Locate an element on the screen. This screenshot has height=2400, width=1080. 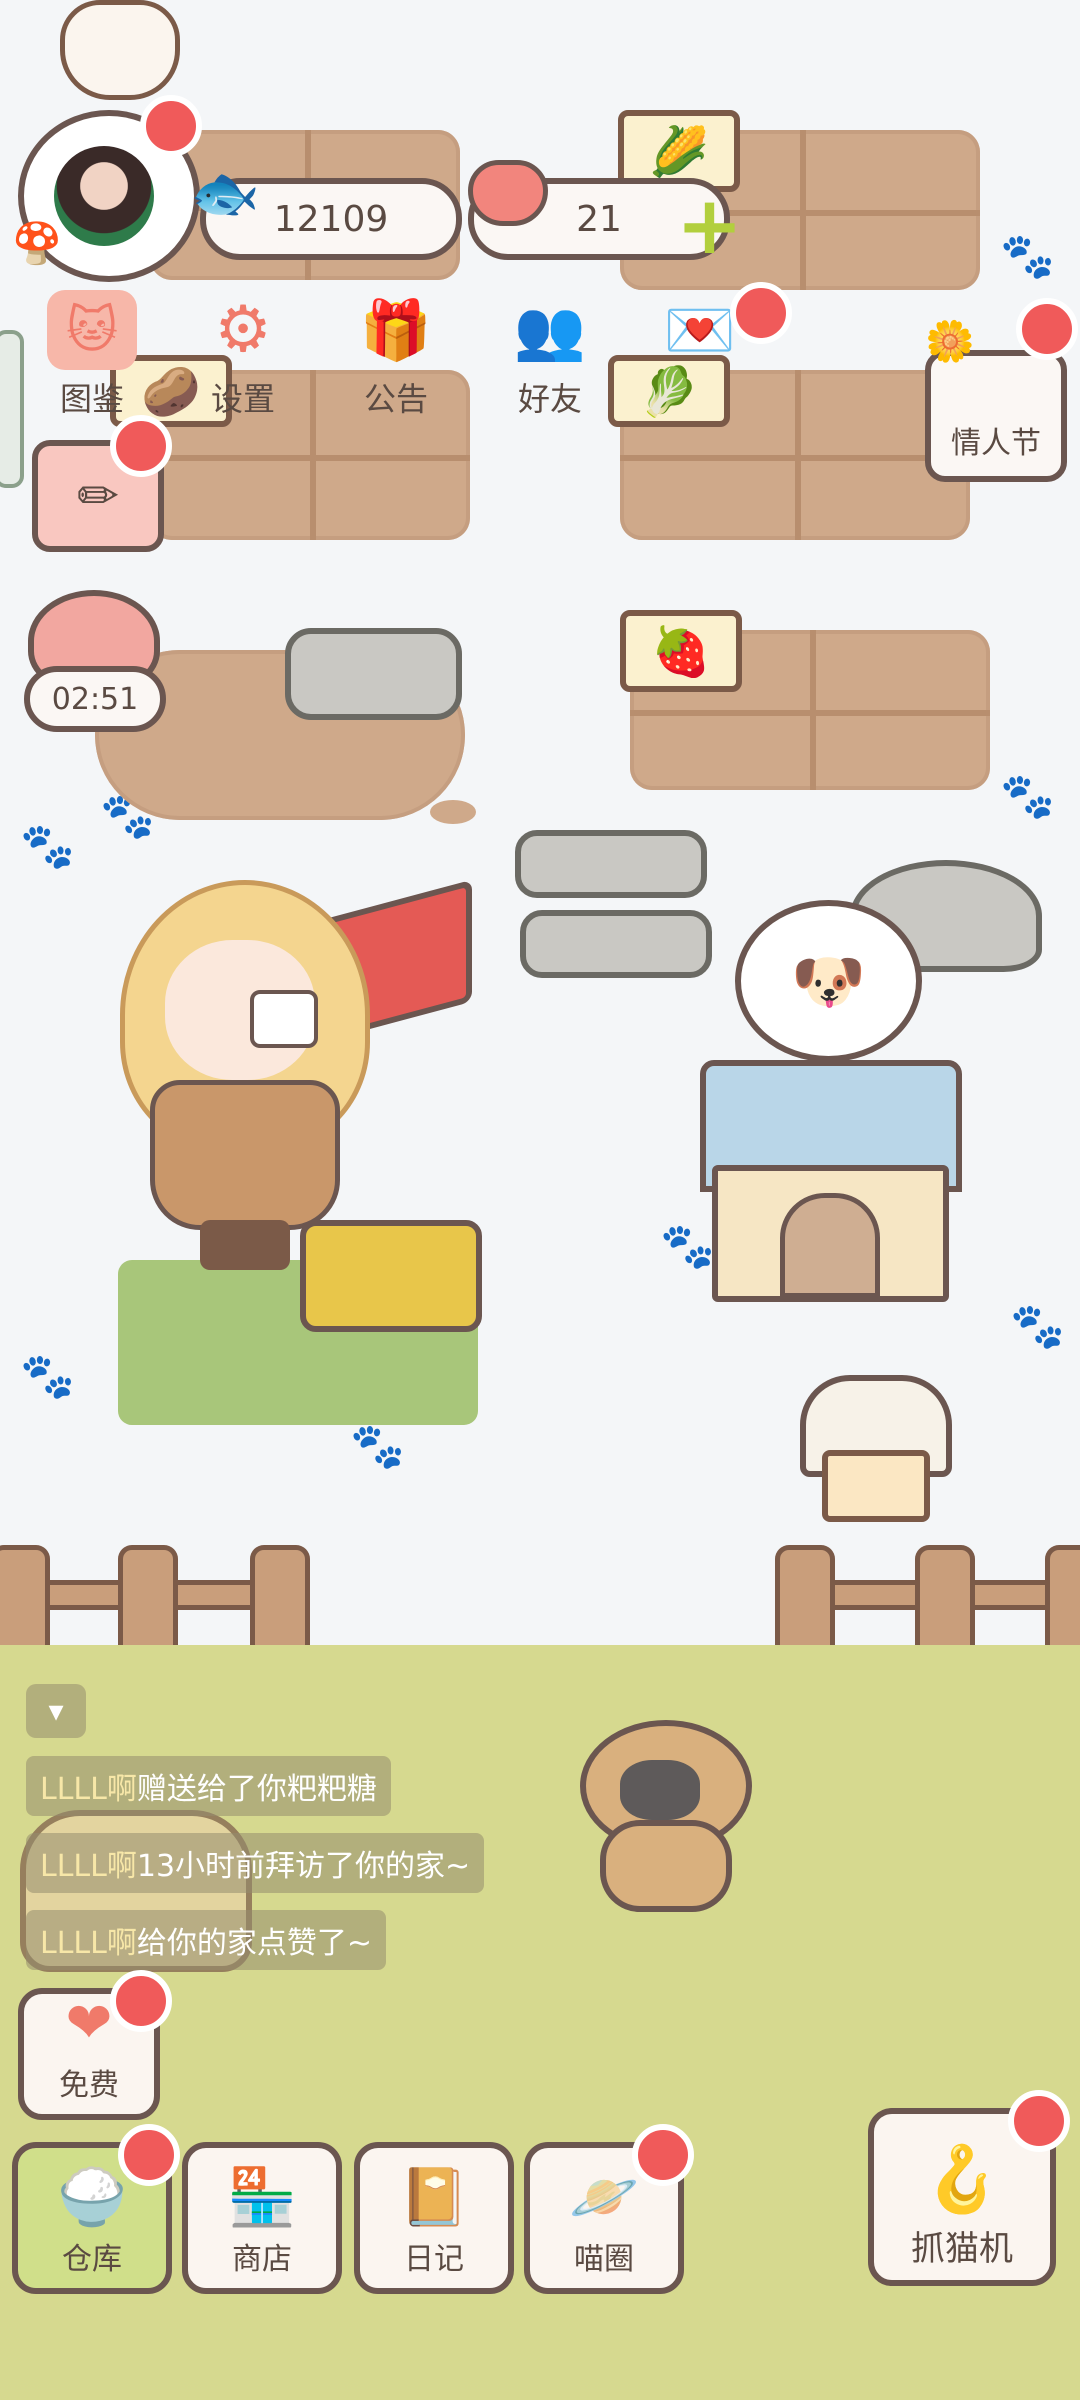
gift-icon: 🎁 is located at coordinates (396, 329).